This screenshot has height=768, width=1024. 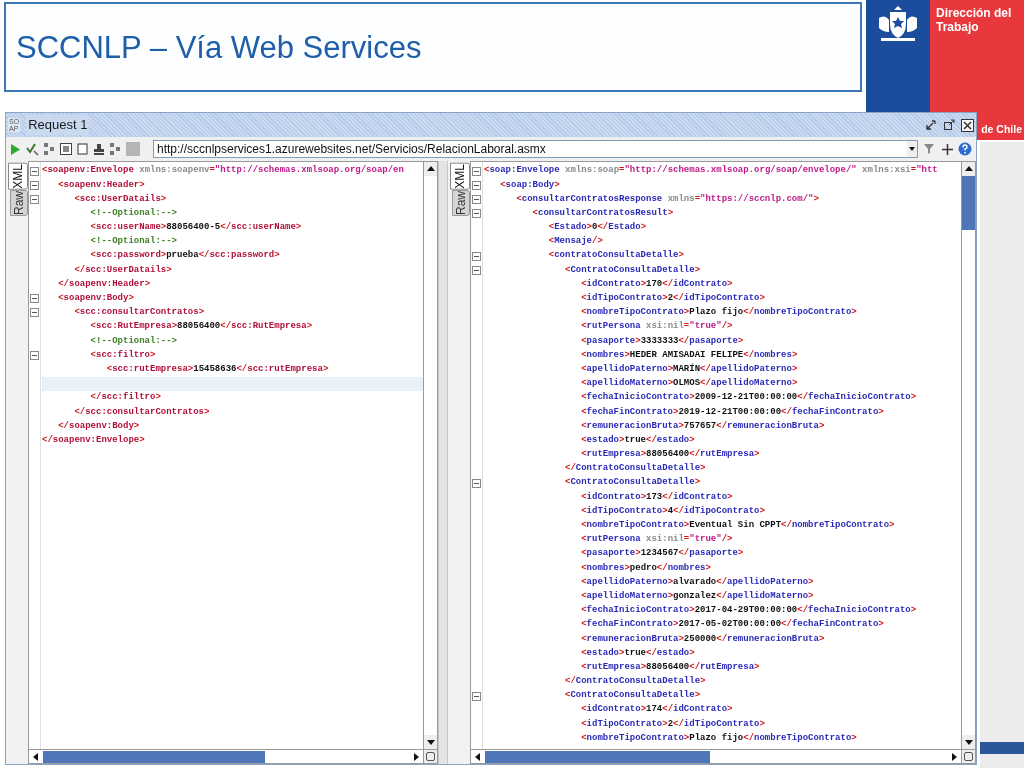 What do you see at coordinates (703, 639) in the screenshot?
I see `code-line: <remuneracionBruta>250000</remuneracionBruta>` at bounding box center [703, 639].